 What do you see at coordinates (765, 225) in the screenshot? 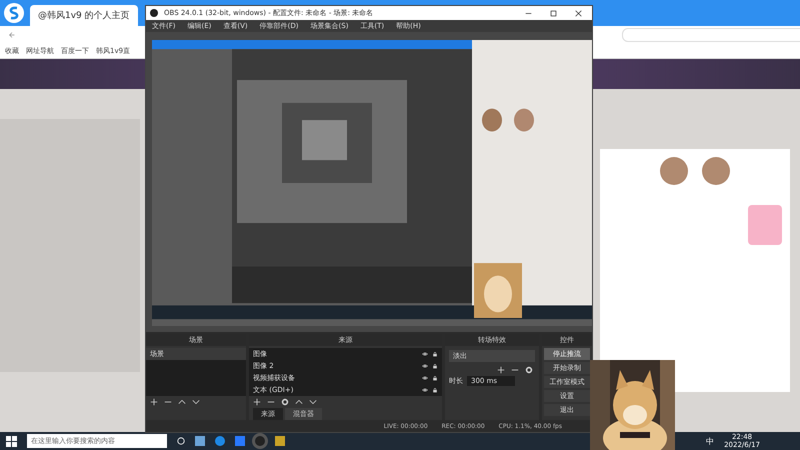
I see `promo-badge` at bounding box center [765, 225].